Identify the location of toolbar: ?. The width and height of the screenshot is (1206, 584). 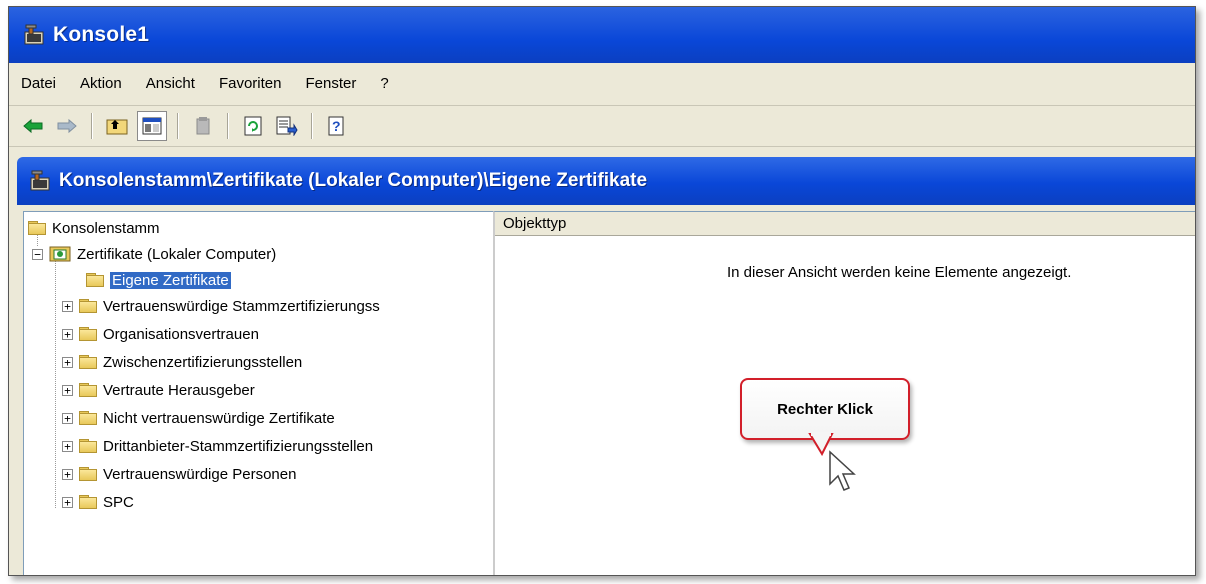
(602, 126).